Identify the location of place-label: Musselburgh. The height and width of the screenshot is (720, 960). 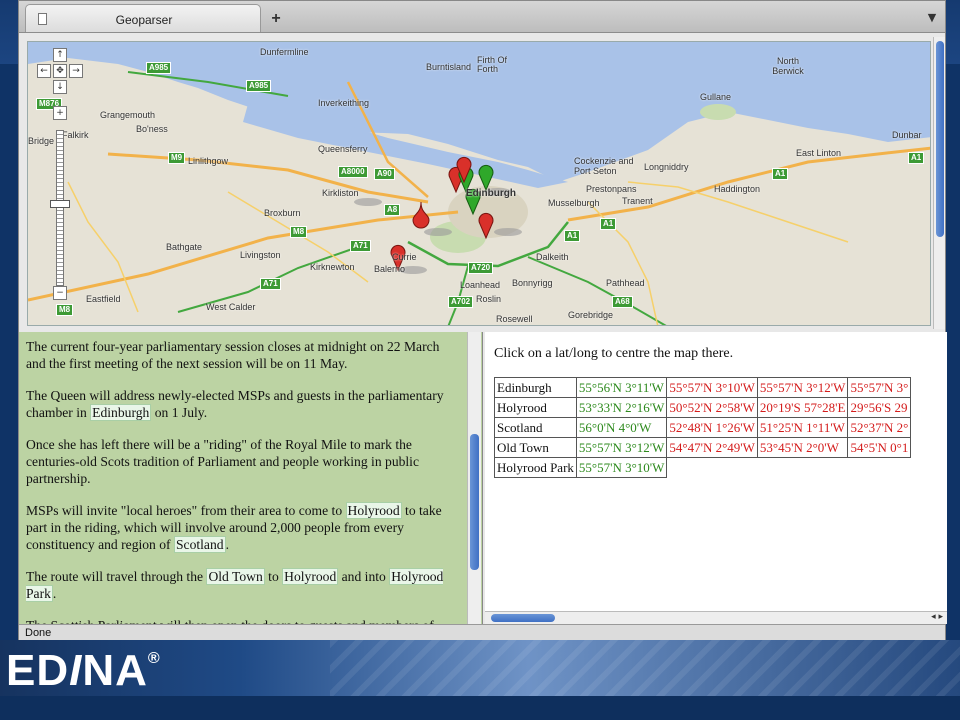
(574, 203).